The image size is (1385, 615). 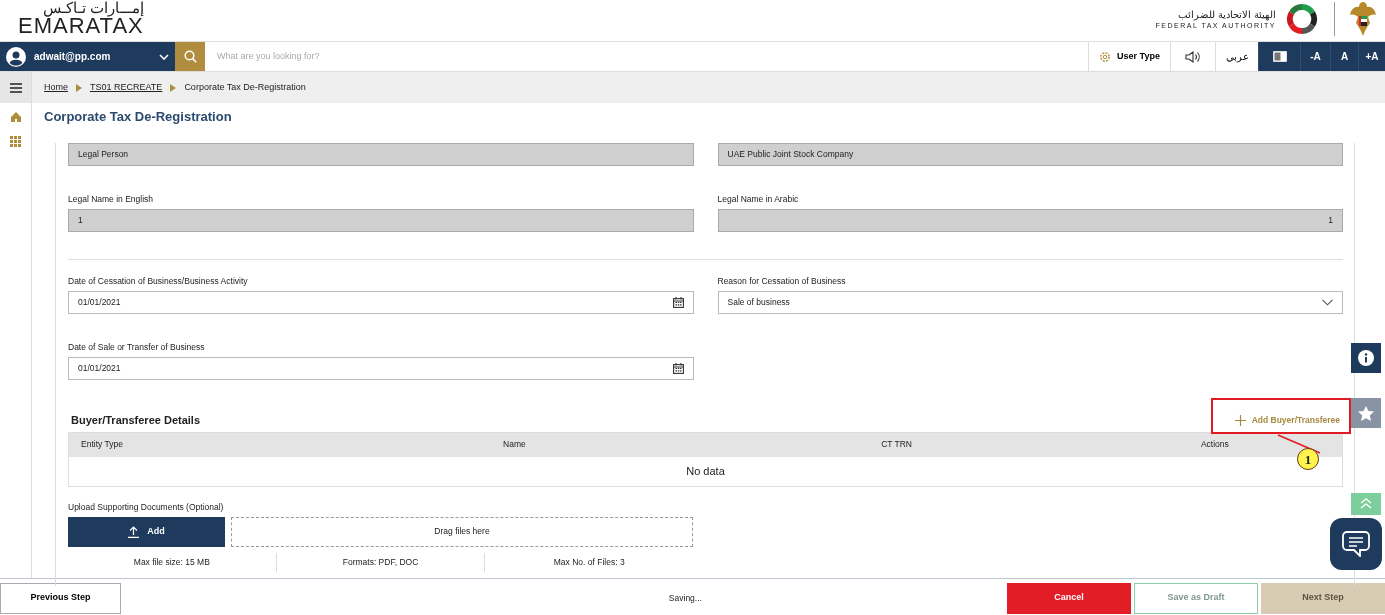 What do you see at coordinates (1069, 598) in the screenshot?
I see `footer-button: Cancel` at bounding box center [1069, 598].